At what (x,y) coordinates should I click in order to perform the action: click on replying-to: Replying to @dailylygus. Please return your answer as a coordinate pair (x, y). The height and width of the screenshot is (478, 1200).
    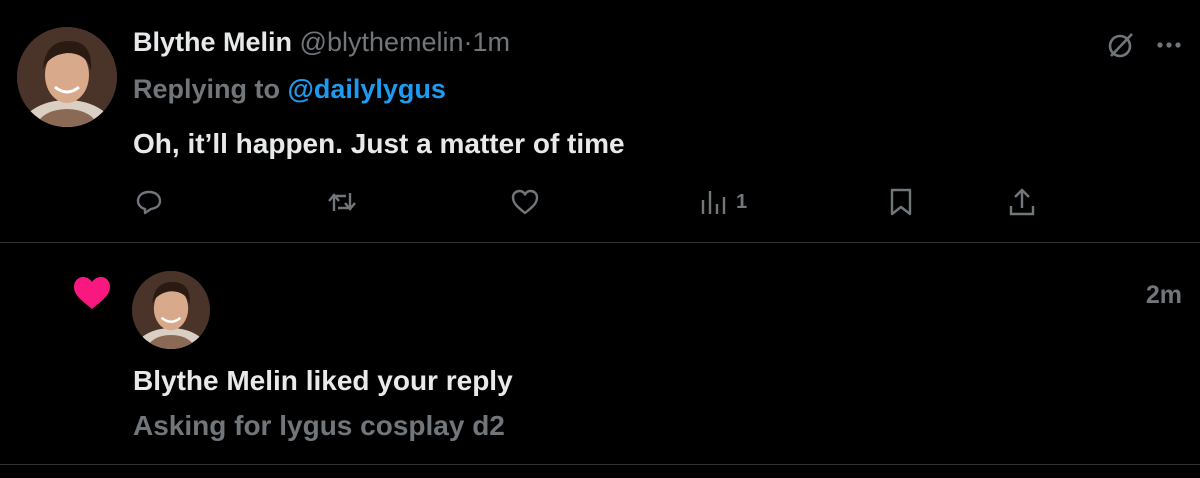
    Looking at the image, I should click on (289, 89).